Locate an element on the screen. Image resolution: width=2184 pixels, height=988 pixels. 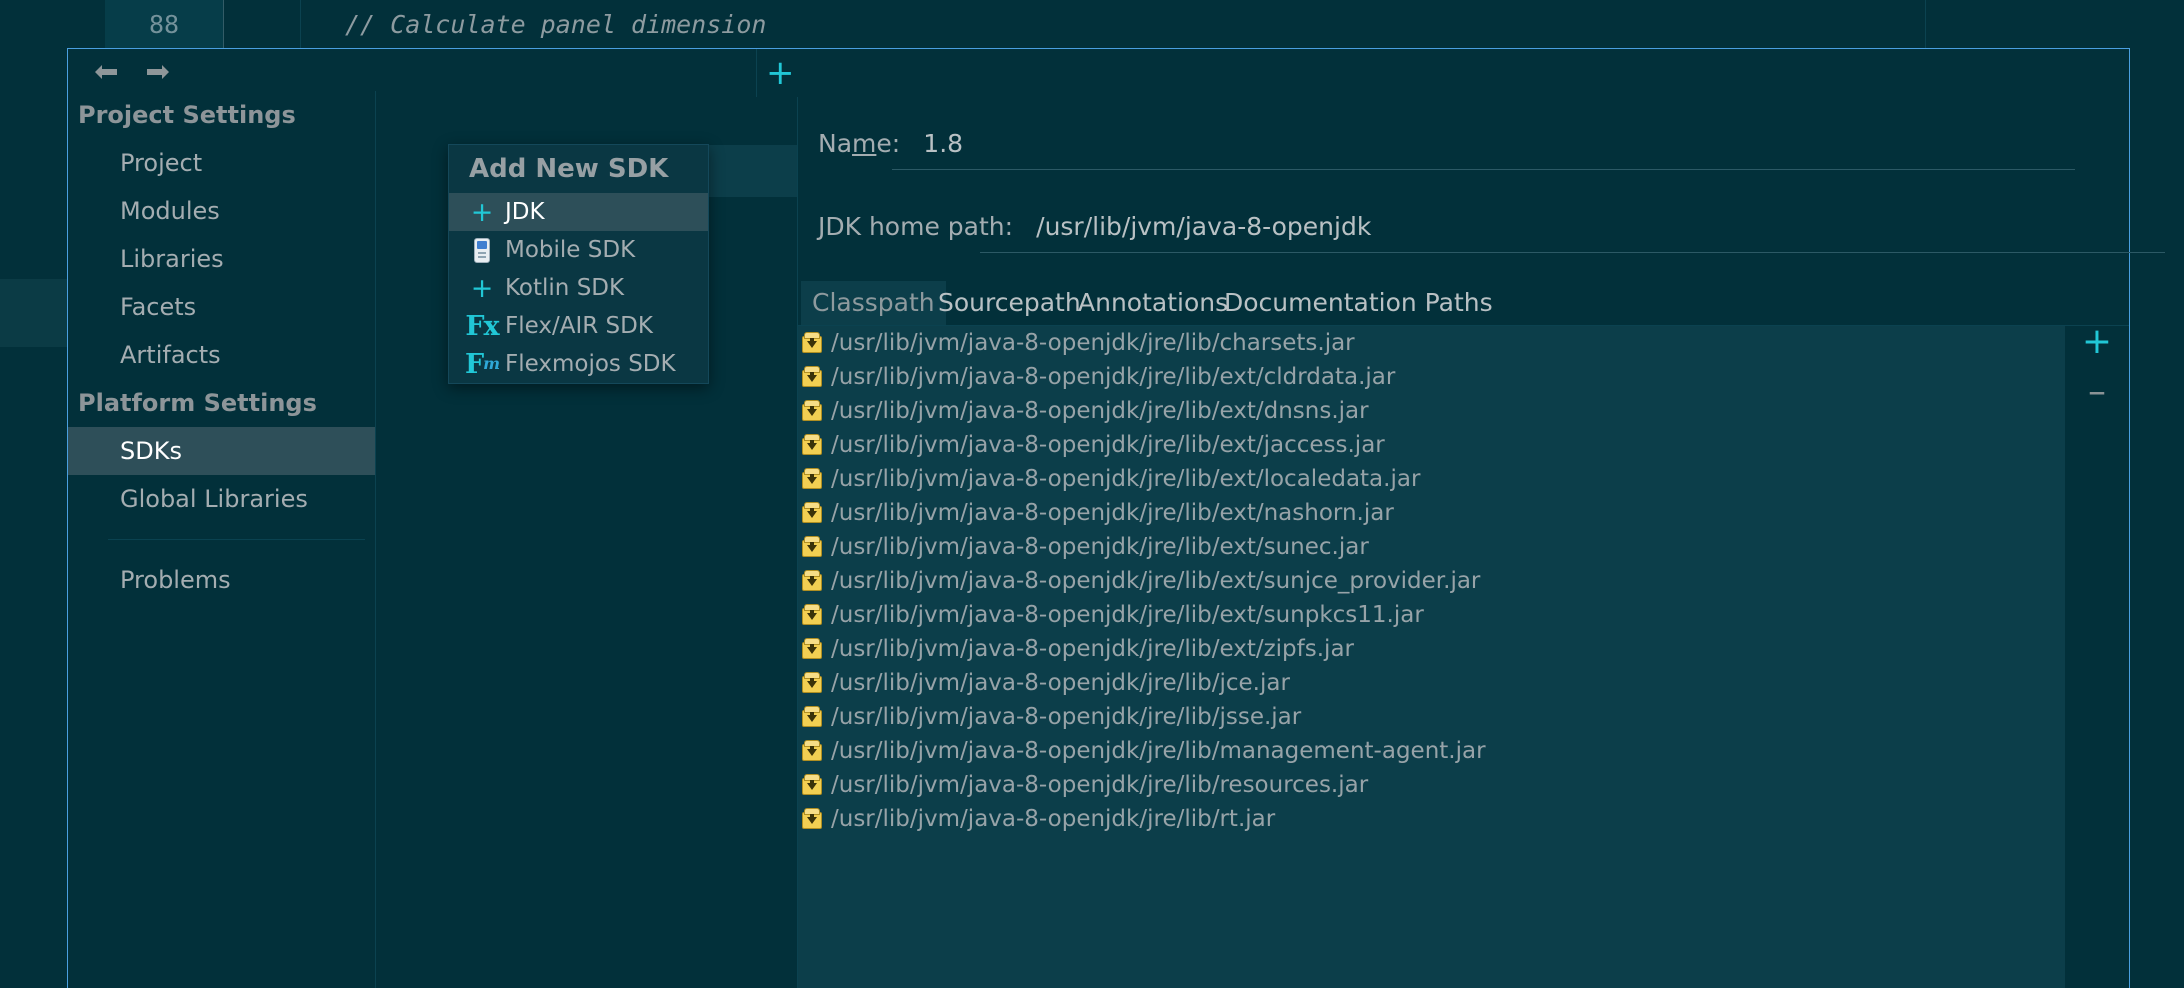
editor-fold-column is located at coordinates (262, 25).